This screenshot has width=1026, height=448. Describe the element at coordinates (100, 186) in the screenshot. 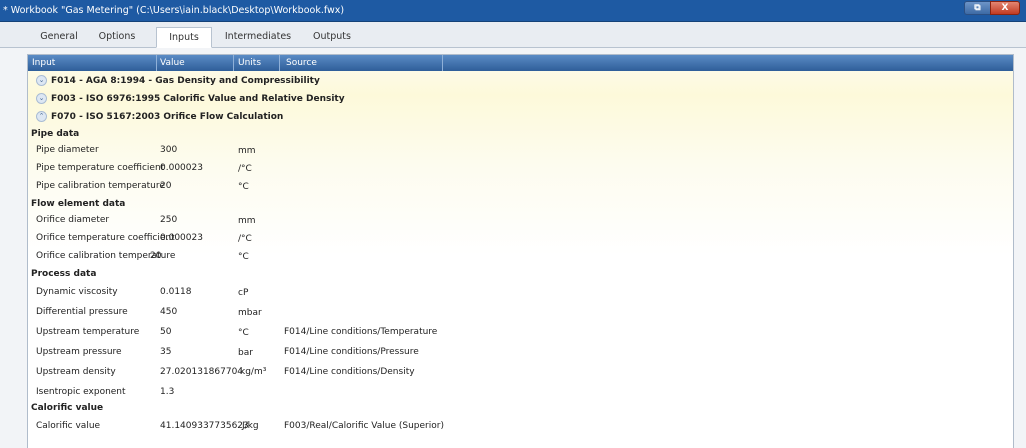

I see `input-name: Pipe calibration temperature` at that location.